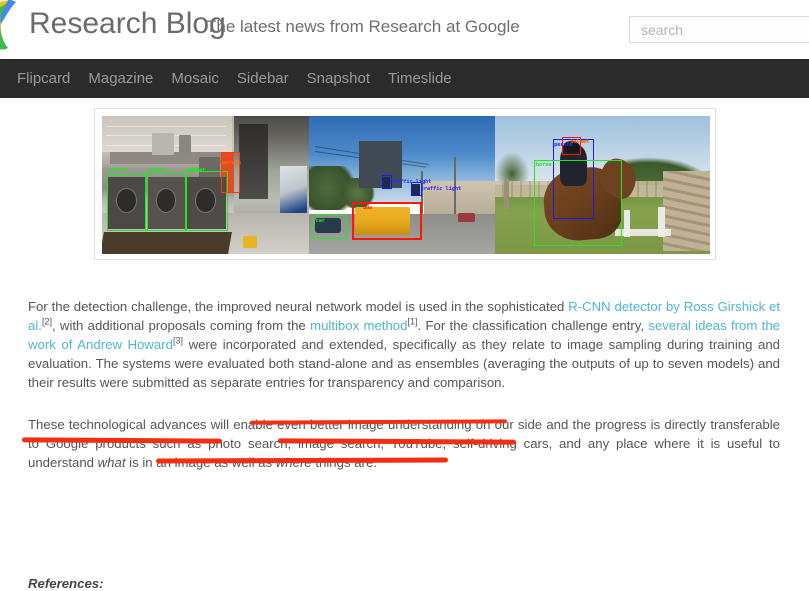 The image size is (809, 591). Describe the element at coordinates (293, 463) in the screenshot. I see `p2-emphasis-where: where` at that location.